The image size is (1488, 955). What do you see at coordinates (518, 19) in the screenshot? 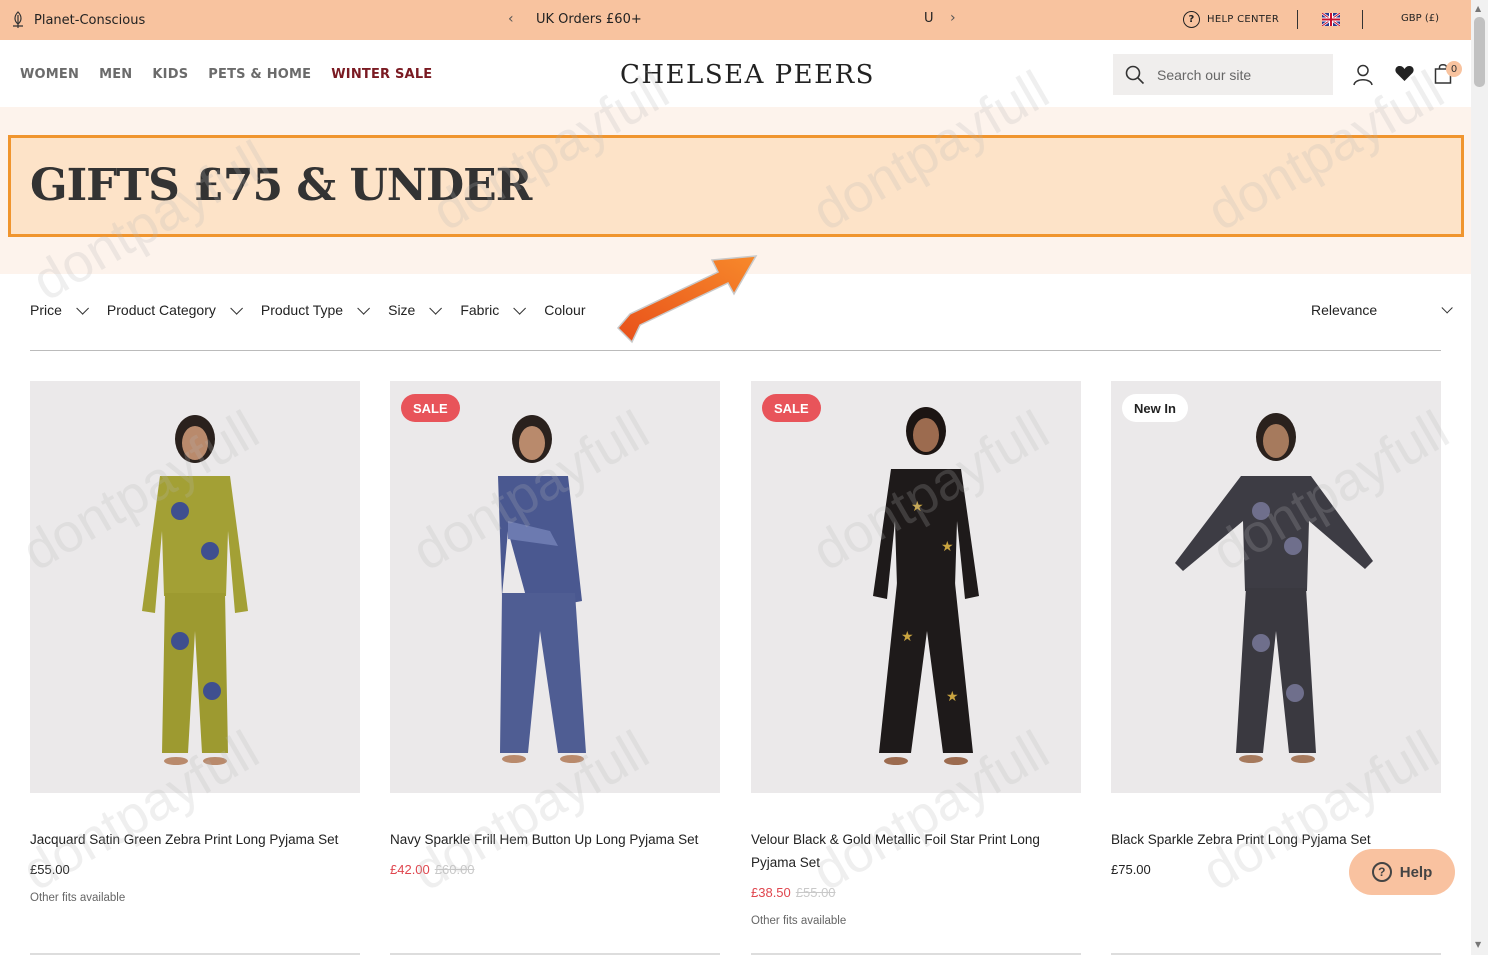
I see `chevron-left-icon: ‹` at bounding box center [518, 19].